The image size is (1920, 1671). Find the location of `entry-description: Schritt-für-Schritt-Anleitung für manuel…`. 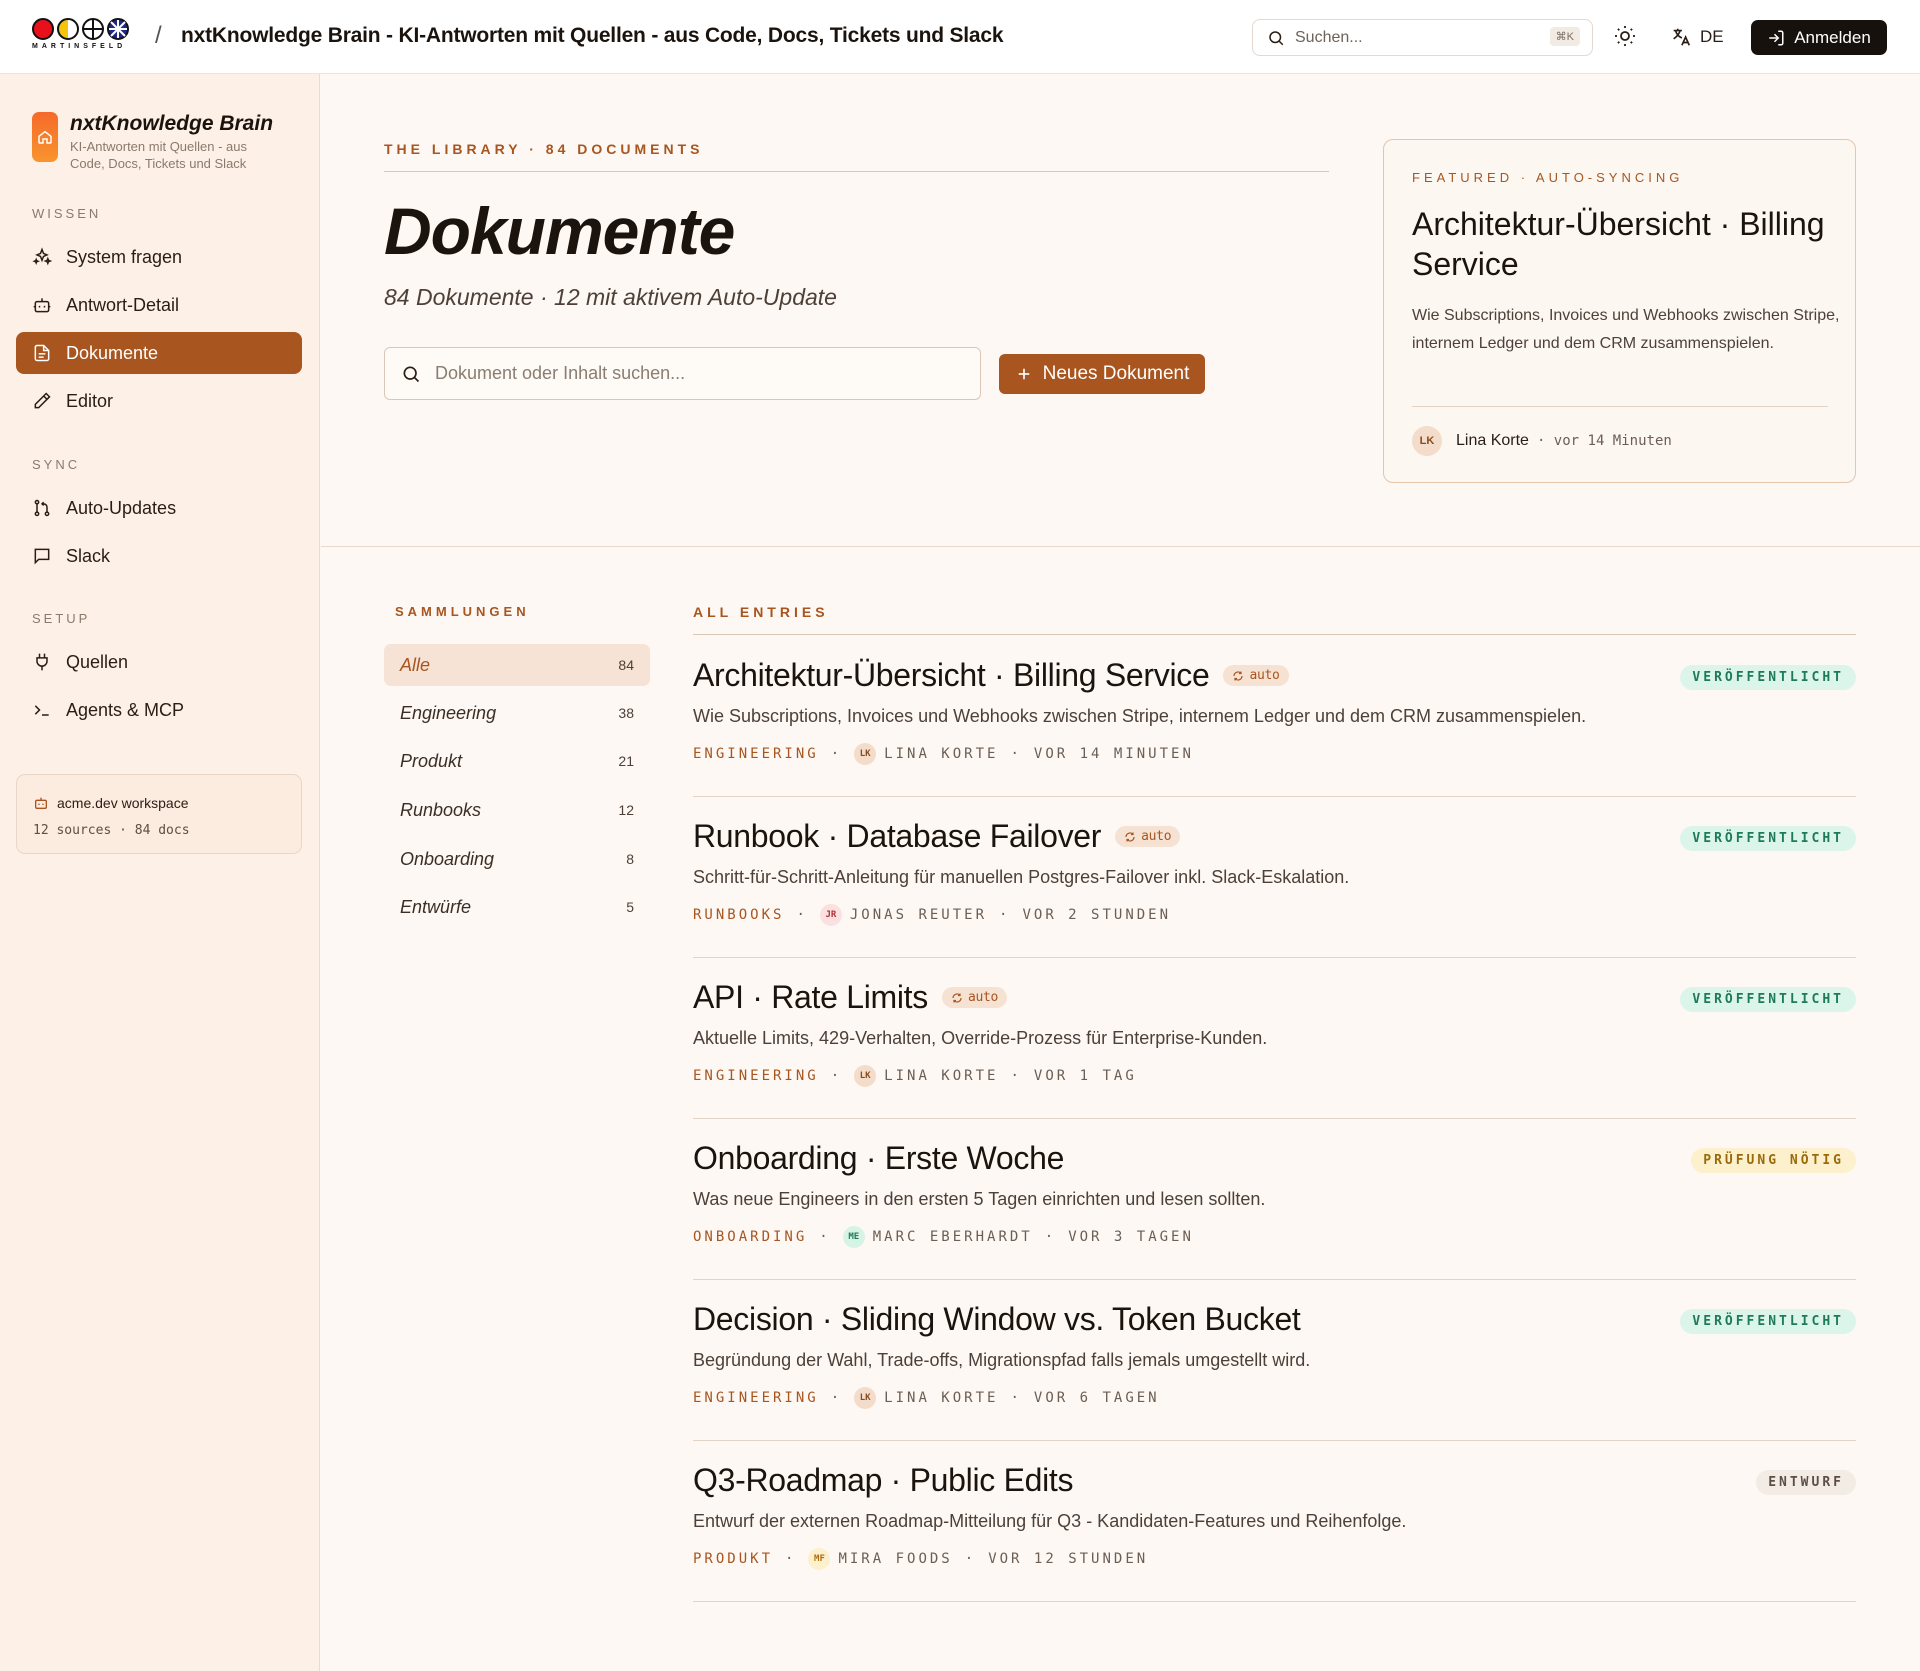

entry-description: Schritt-für-Schritt-Anleitung für manuel… is located at coordinates (1021, 877).